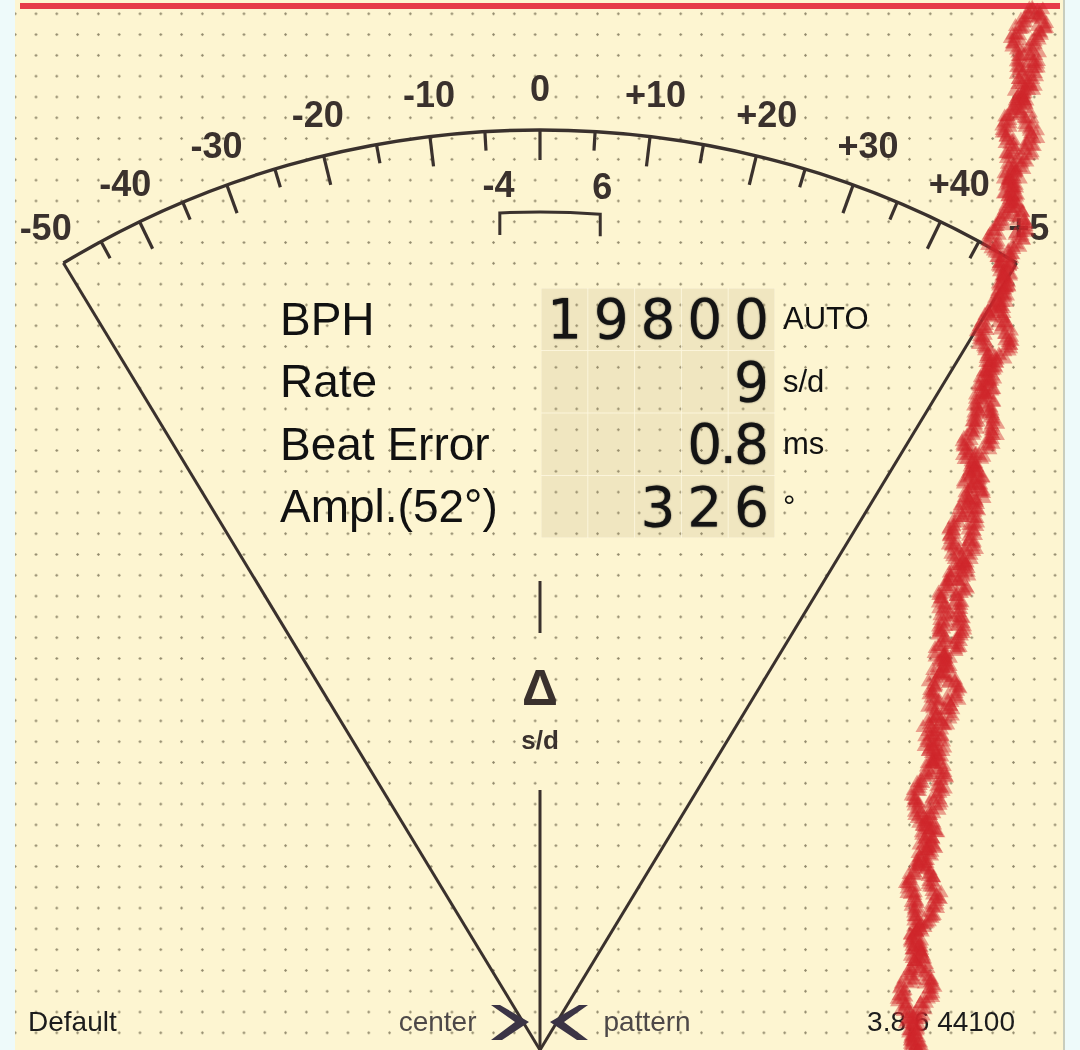 This screenshot has height=1050, width=1080. Describe the element at coordinates (329, 382) in the screenshot. I see `reading-label: Rate` at that location.